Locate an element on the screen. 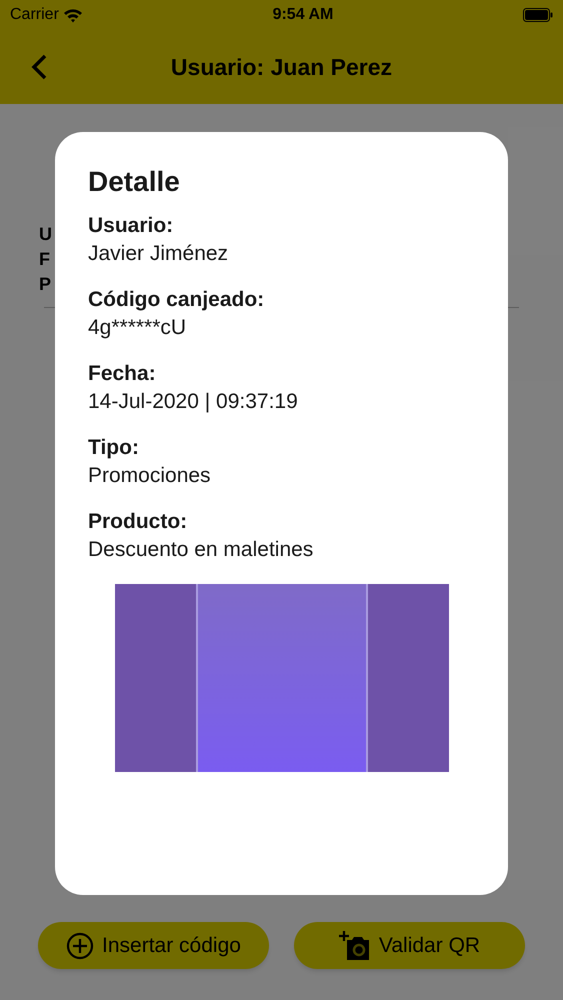 The width and height of the screenshot is (563, 1000). insert-code-button: Insertar código is located at coordinates (153, 945).